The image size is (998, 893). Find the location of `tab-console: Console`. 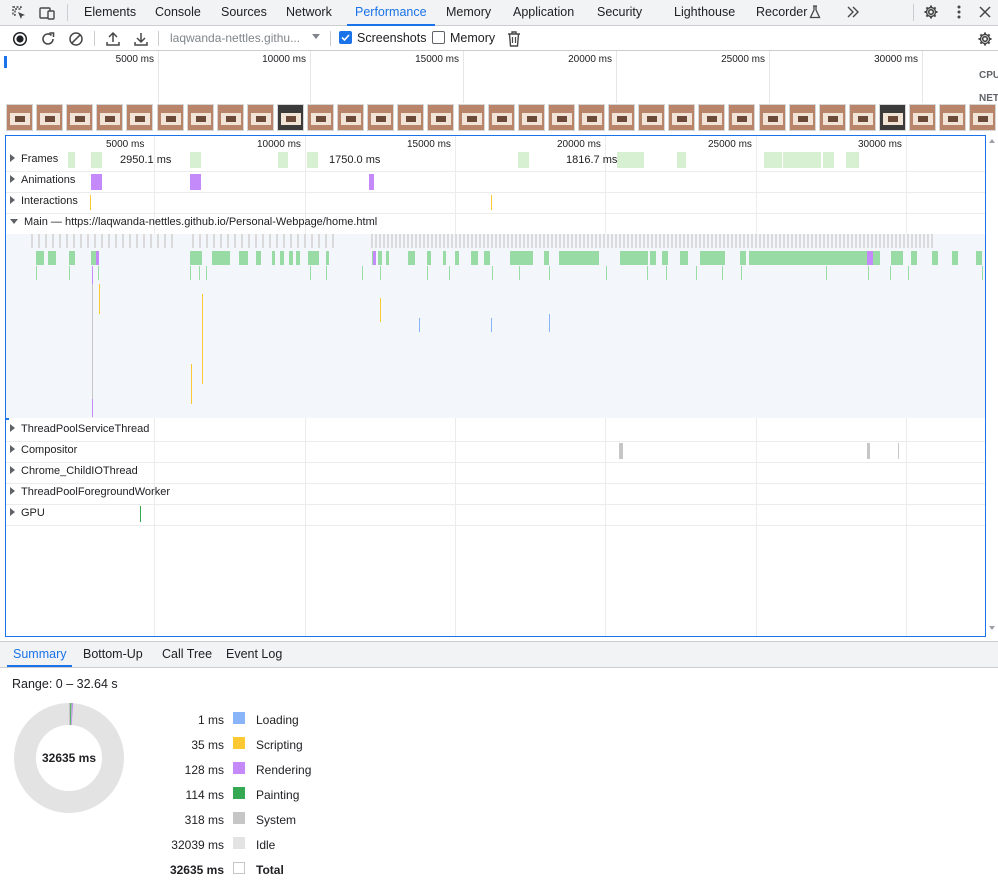

tab-console: Console is located at coordinates (178, 12).